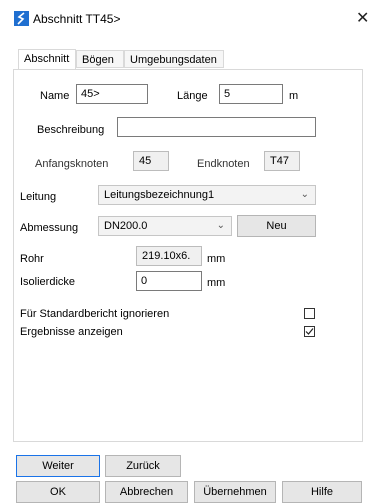 This screenshot has width=377, height=504. Describe the element at coordinates (143, 466) in the screenshot. I see `zurueck-button: Zurück` at that location.